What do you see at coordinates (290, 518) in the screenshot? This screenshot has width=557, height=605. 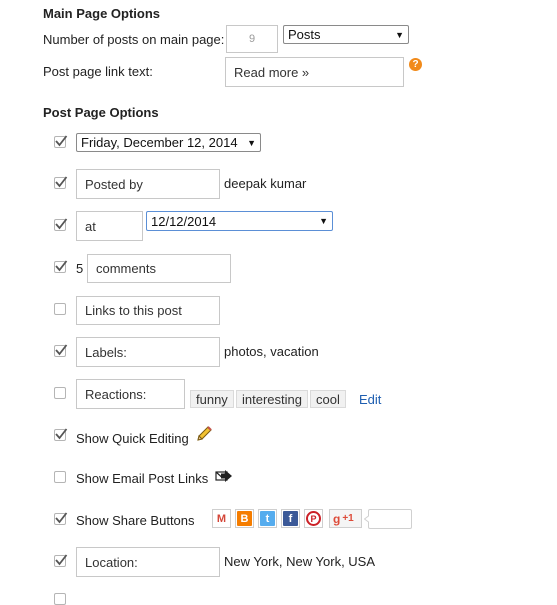 I see `facebook-share-icon: f` at bounding box center [290, 518].